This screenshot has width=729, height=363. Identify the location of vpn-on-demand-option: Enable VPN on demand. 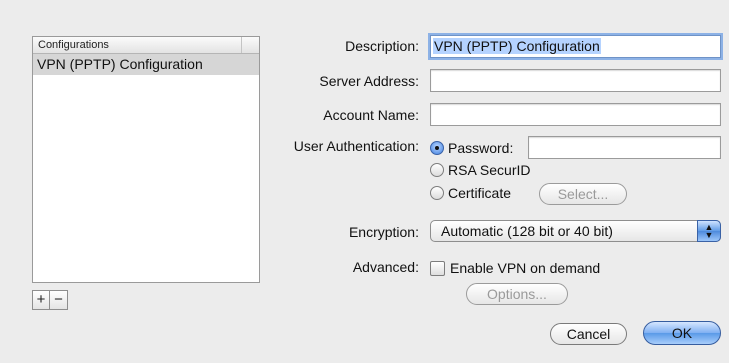
(515, 268).